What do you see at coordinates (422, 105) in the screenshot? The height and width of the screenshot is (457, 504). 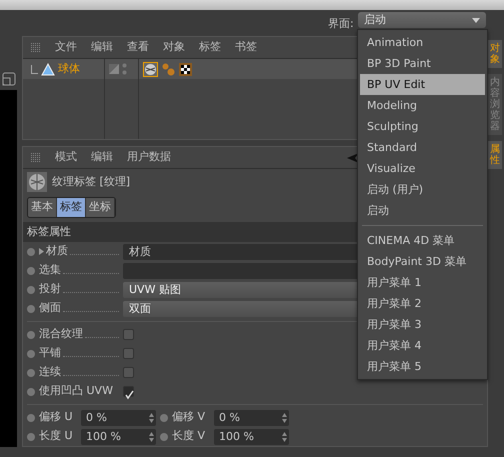 I see `menu-item: Modeling` at bounding box center [422, 105].